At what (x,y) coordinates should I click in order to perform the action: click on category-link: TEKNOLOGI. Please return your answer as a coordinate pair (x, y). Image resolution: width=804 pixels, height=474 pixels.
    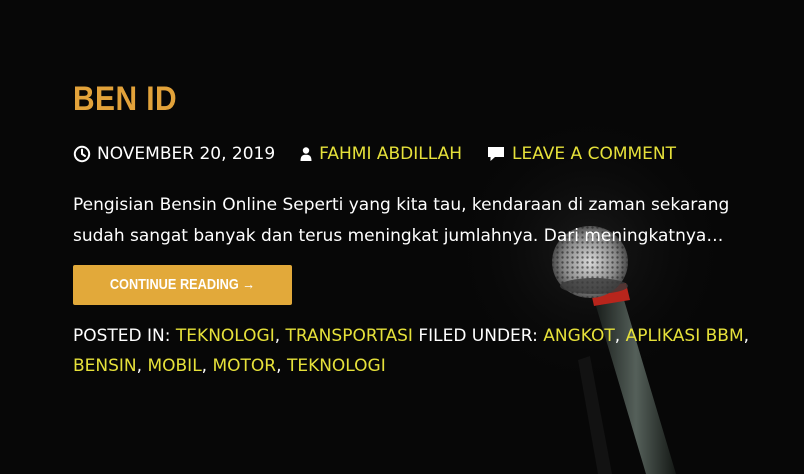
    Looking at the image, I should click on (225, 336).